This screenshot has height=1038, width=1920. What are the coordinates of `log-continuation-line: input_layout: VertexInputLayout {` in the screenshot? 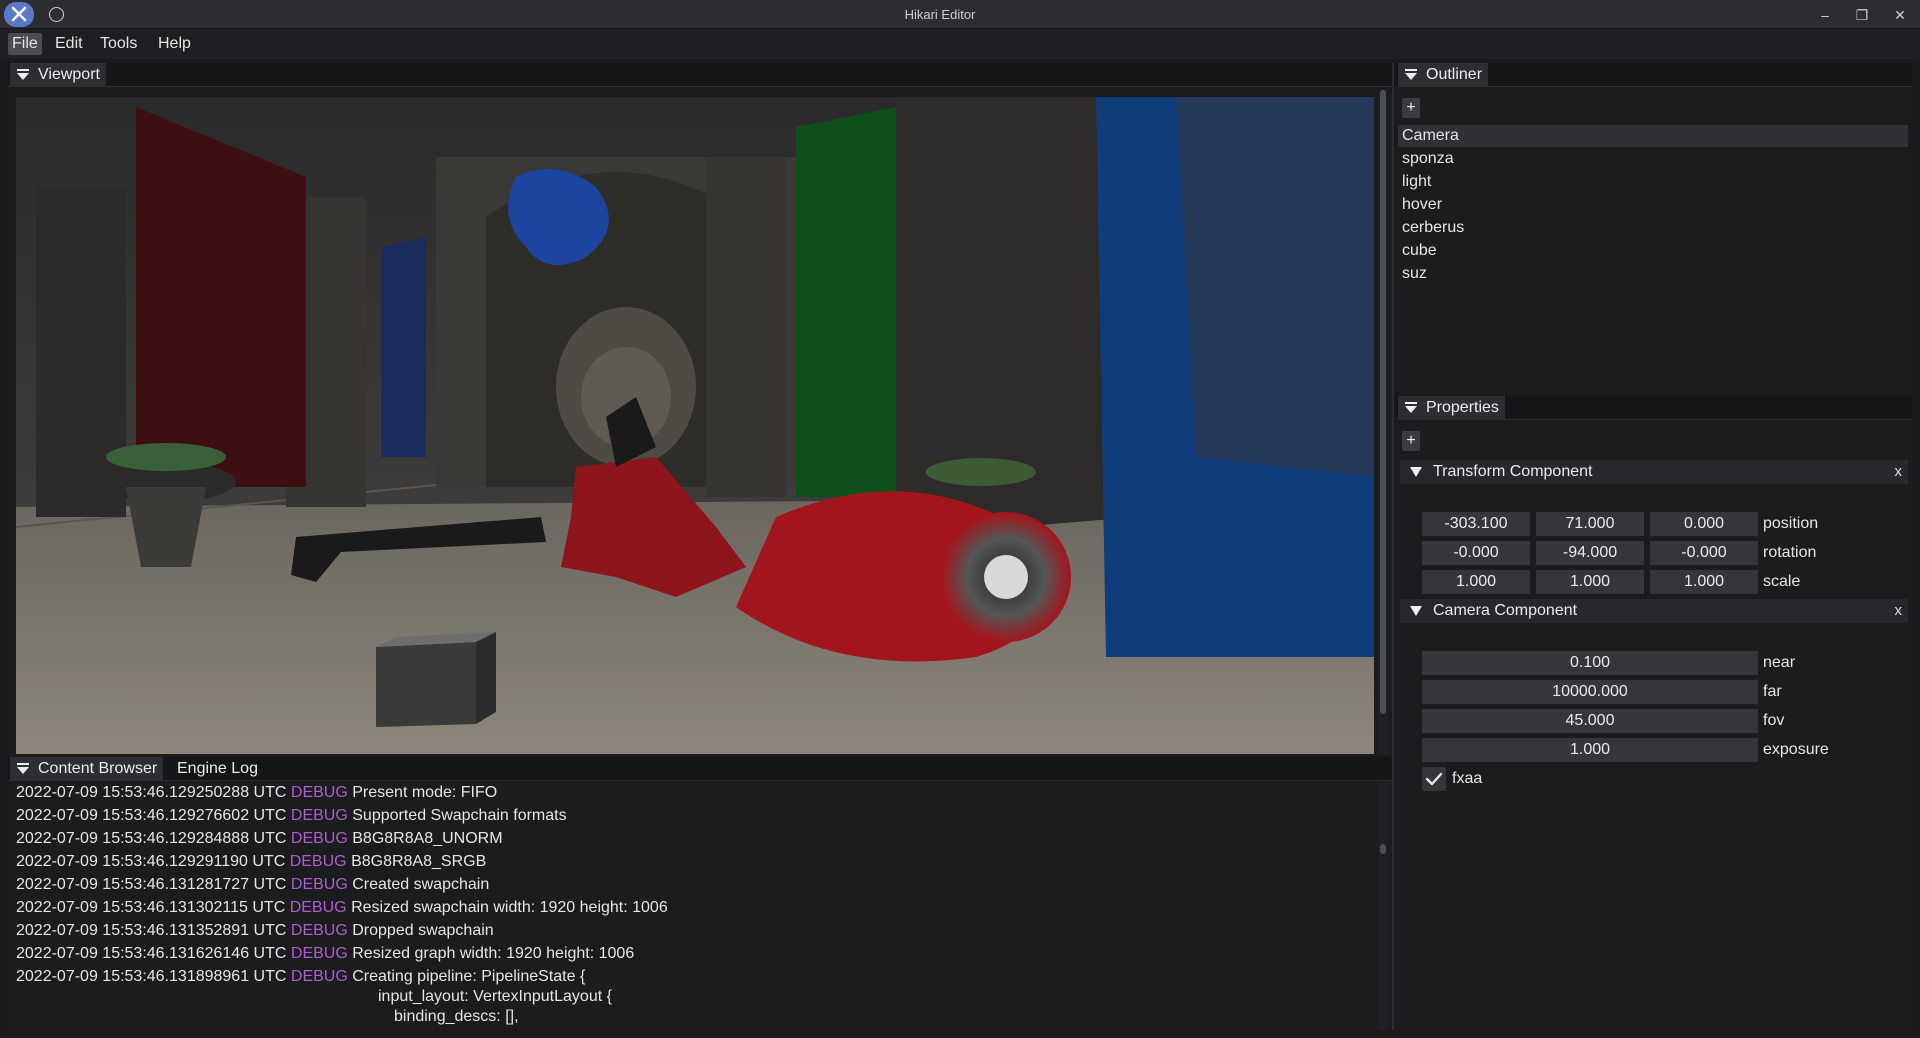 It's located at (495, 996).